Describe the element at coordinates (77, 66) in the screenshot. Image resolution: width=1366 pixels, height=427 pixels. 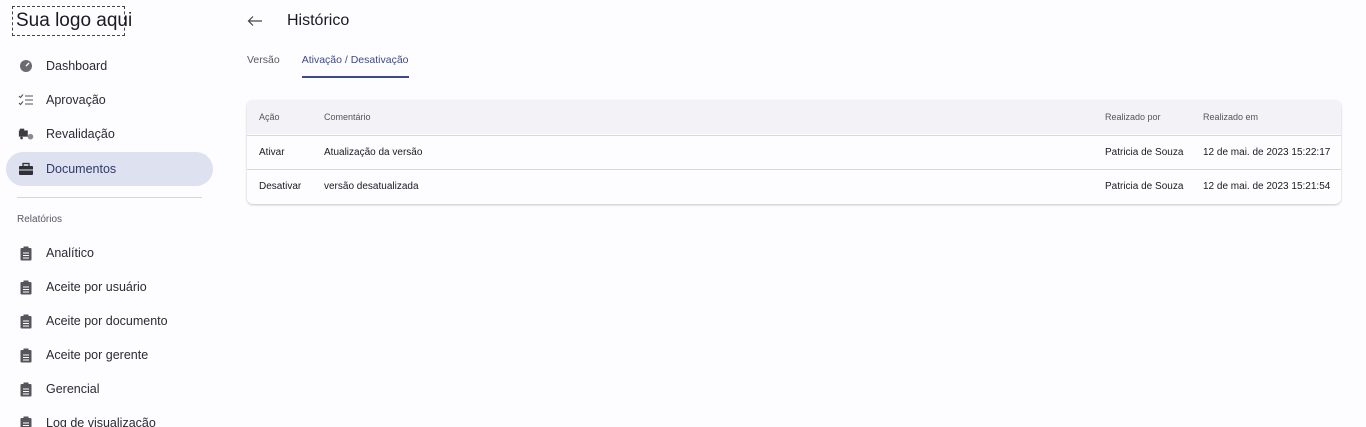
I see `sidebar-item-label: Dashboard` at that location.